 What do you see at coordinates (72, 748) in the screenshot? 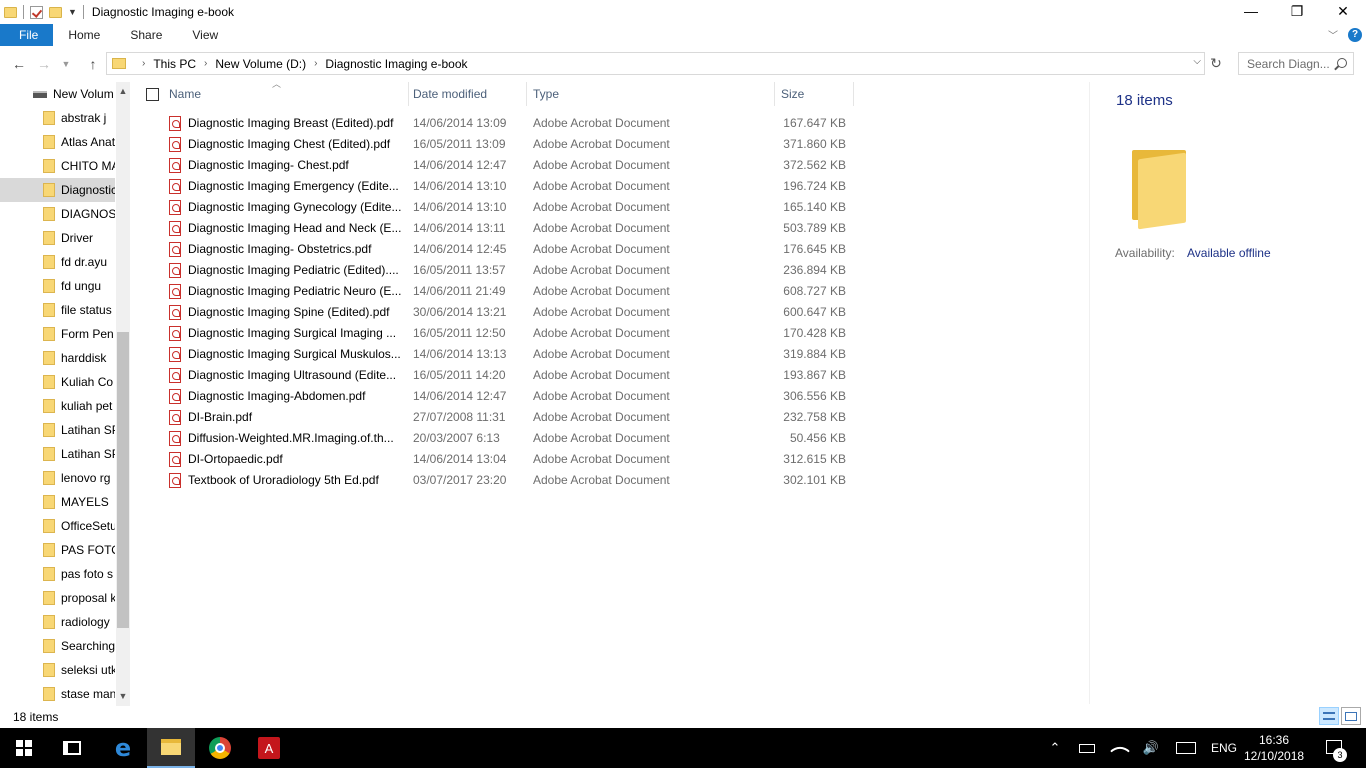
I see `task-view-button` at bounding box center [72, 748].